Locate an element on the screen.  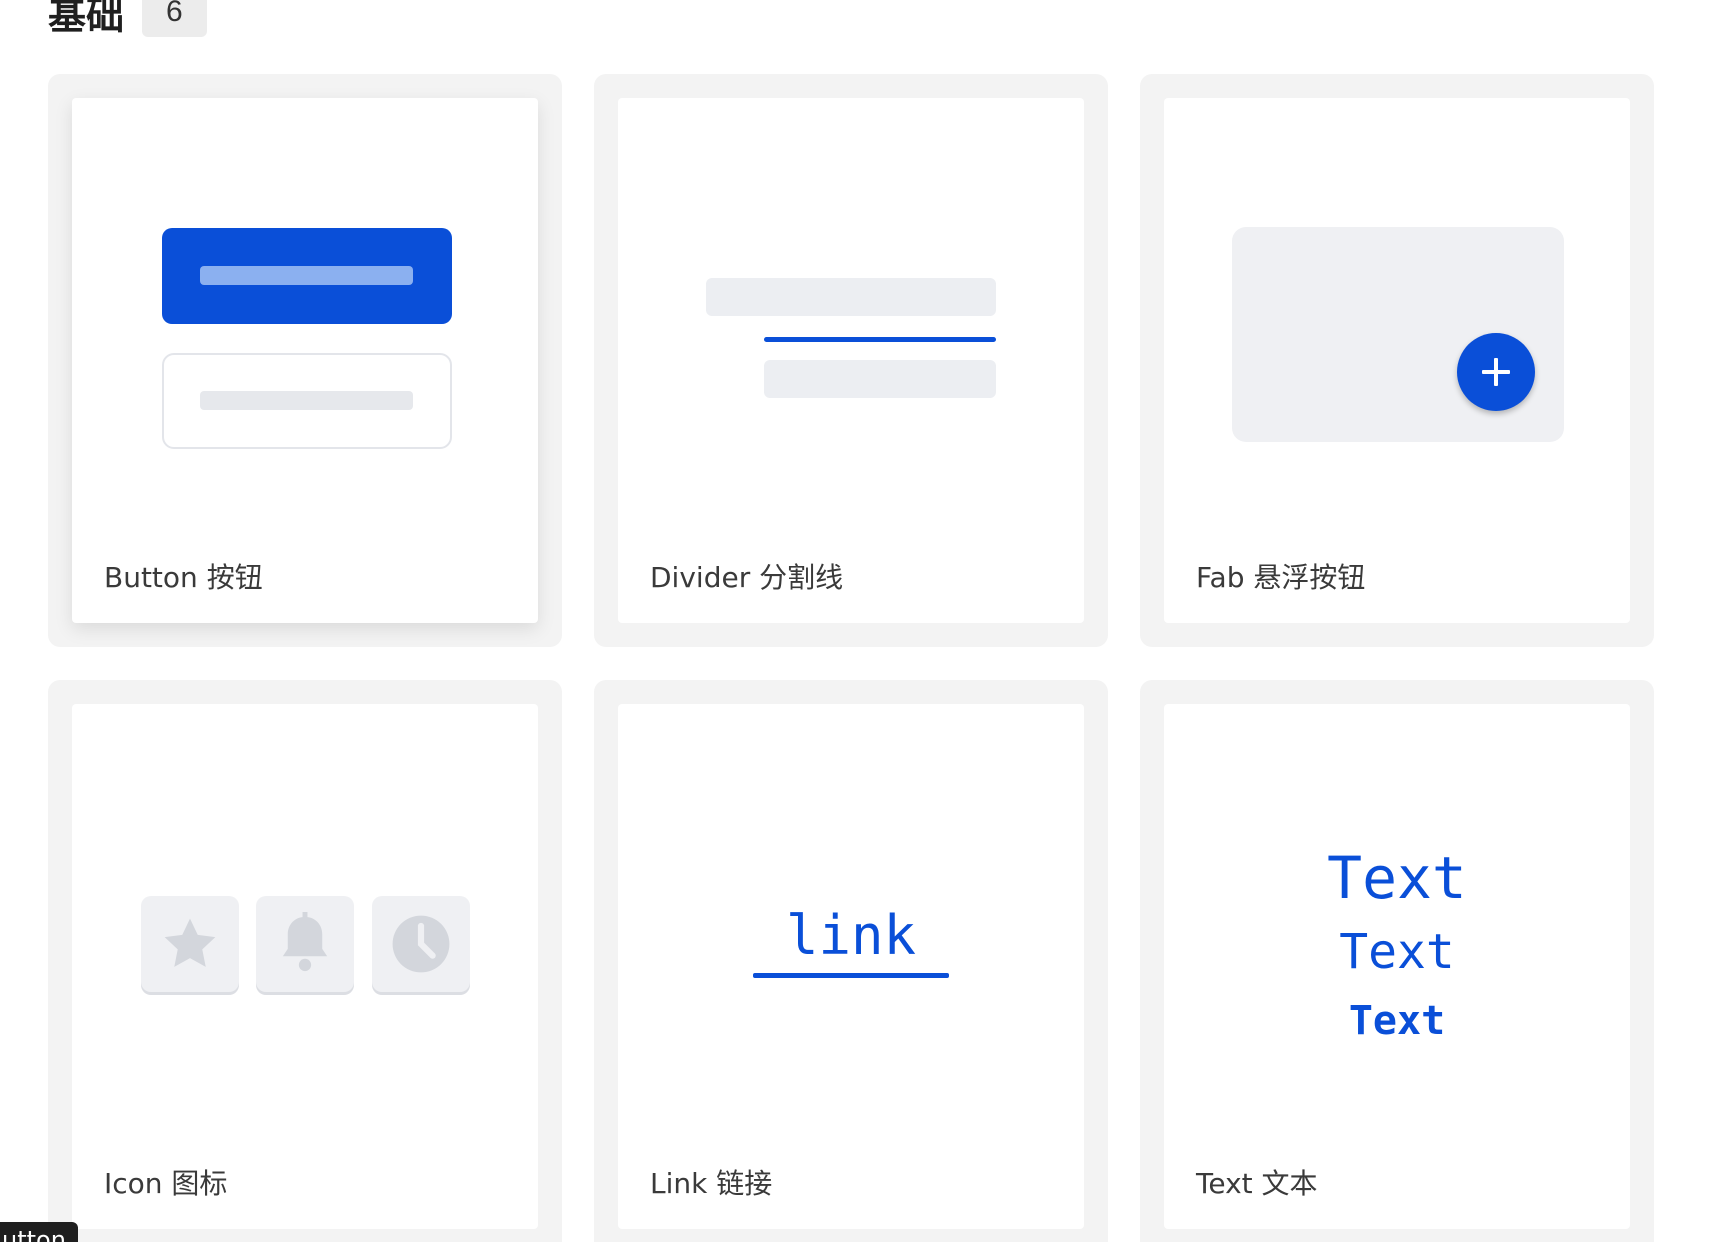
card-preview: Icon 图标 is located at coordinates (305, 966).